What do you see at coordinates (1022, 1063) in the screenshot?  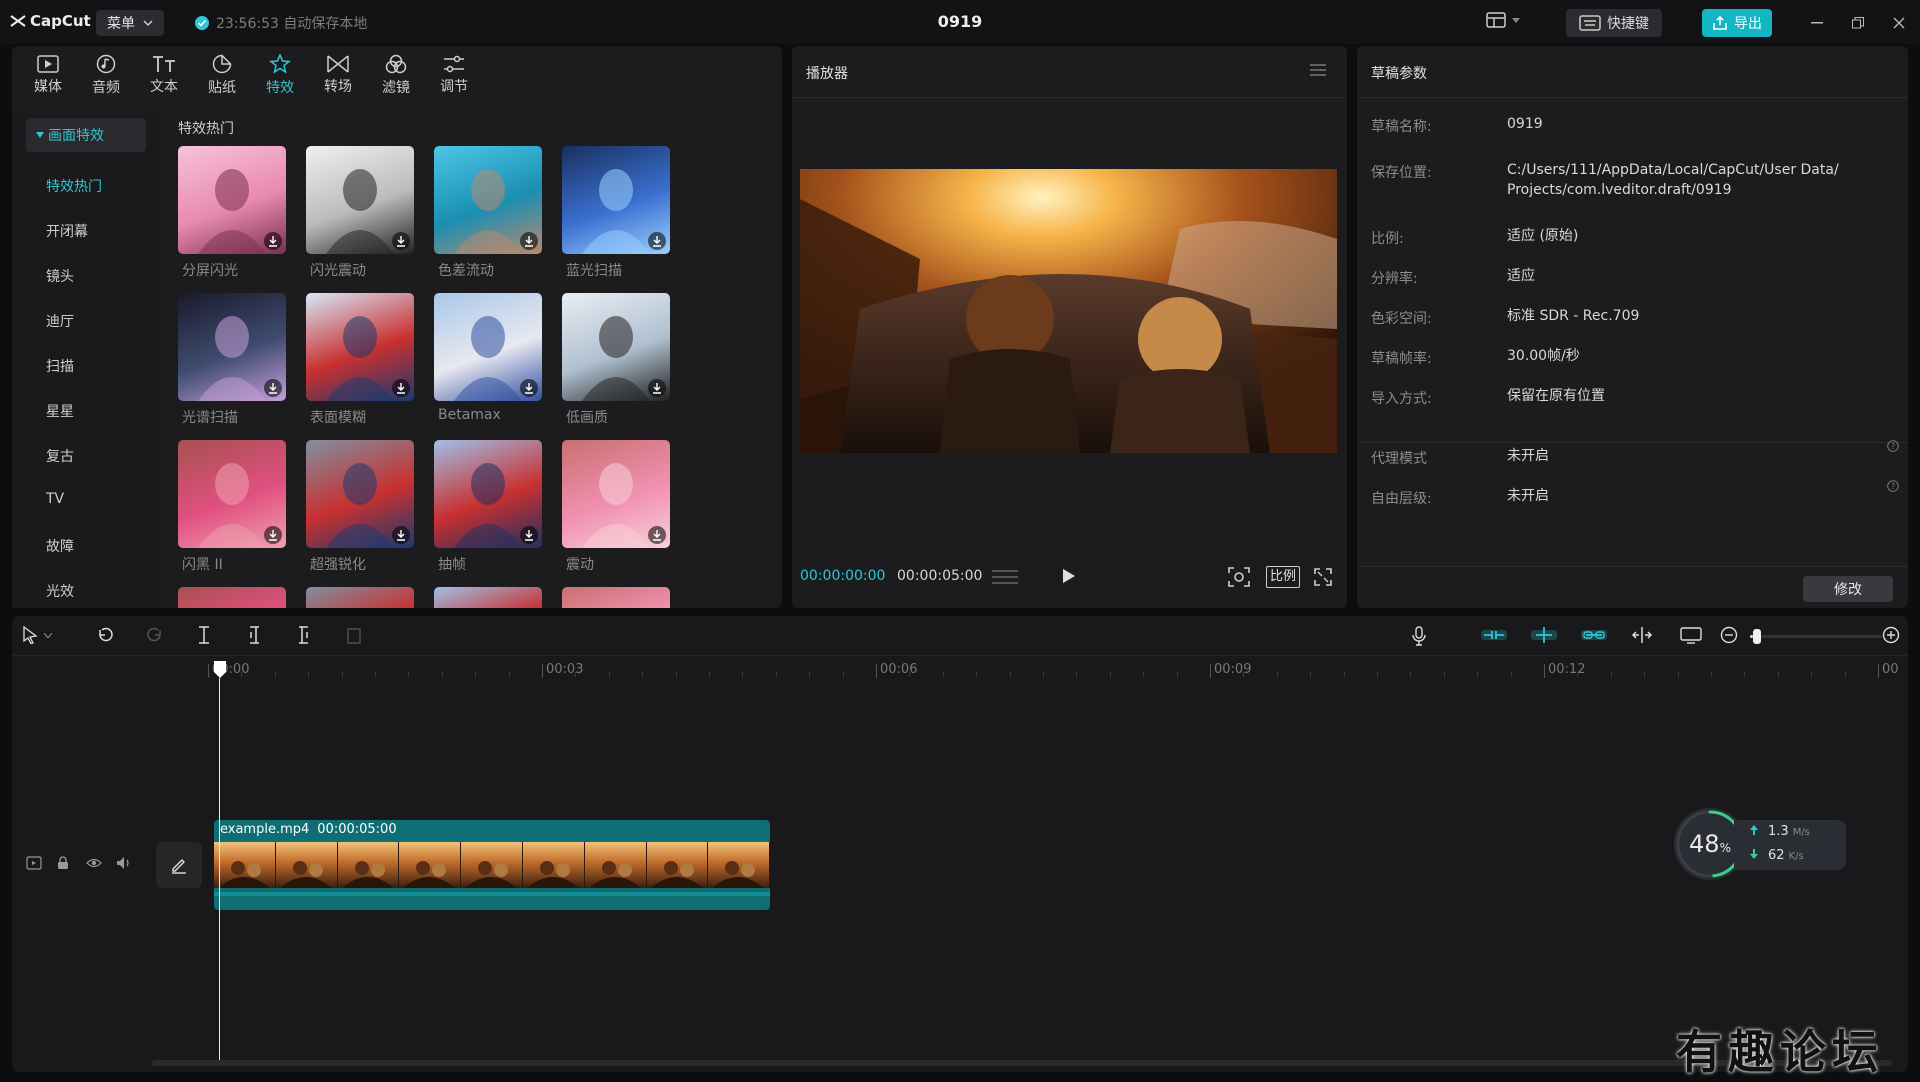 I see `timeline-scrollbar` at bounding box center [1022, 1063].